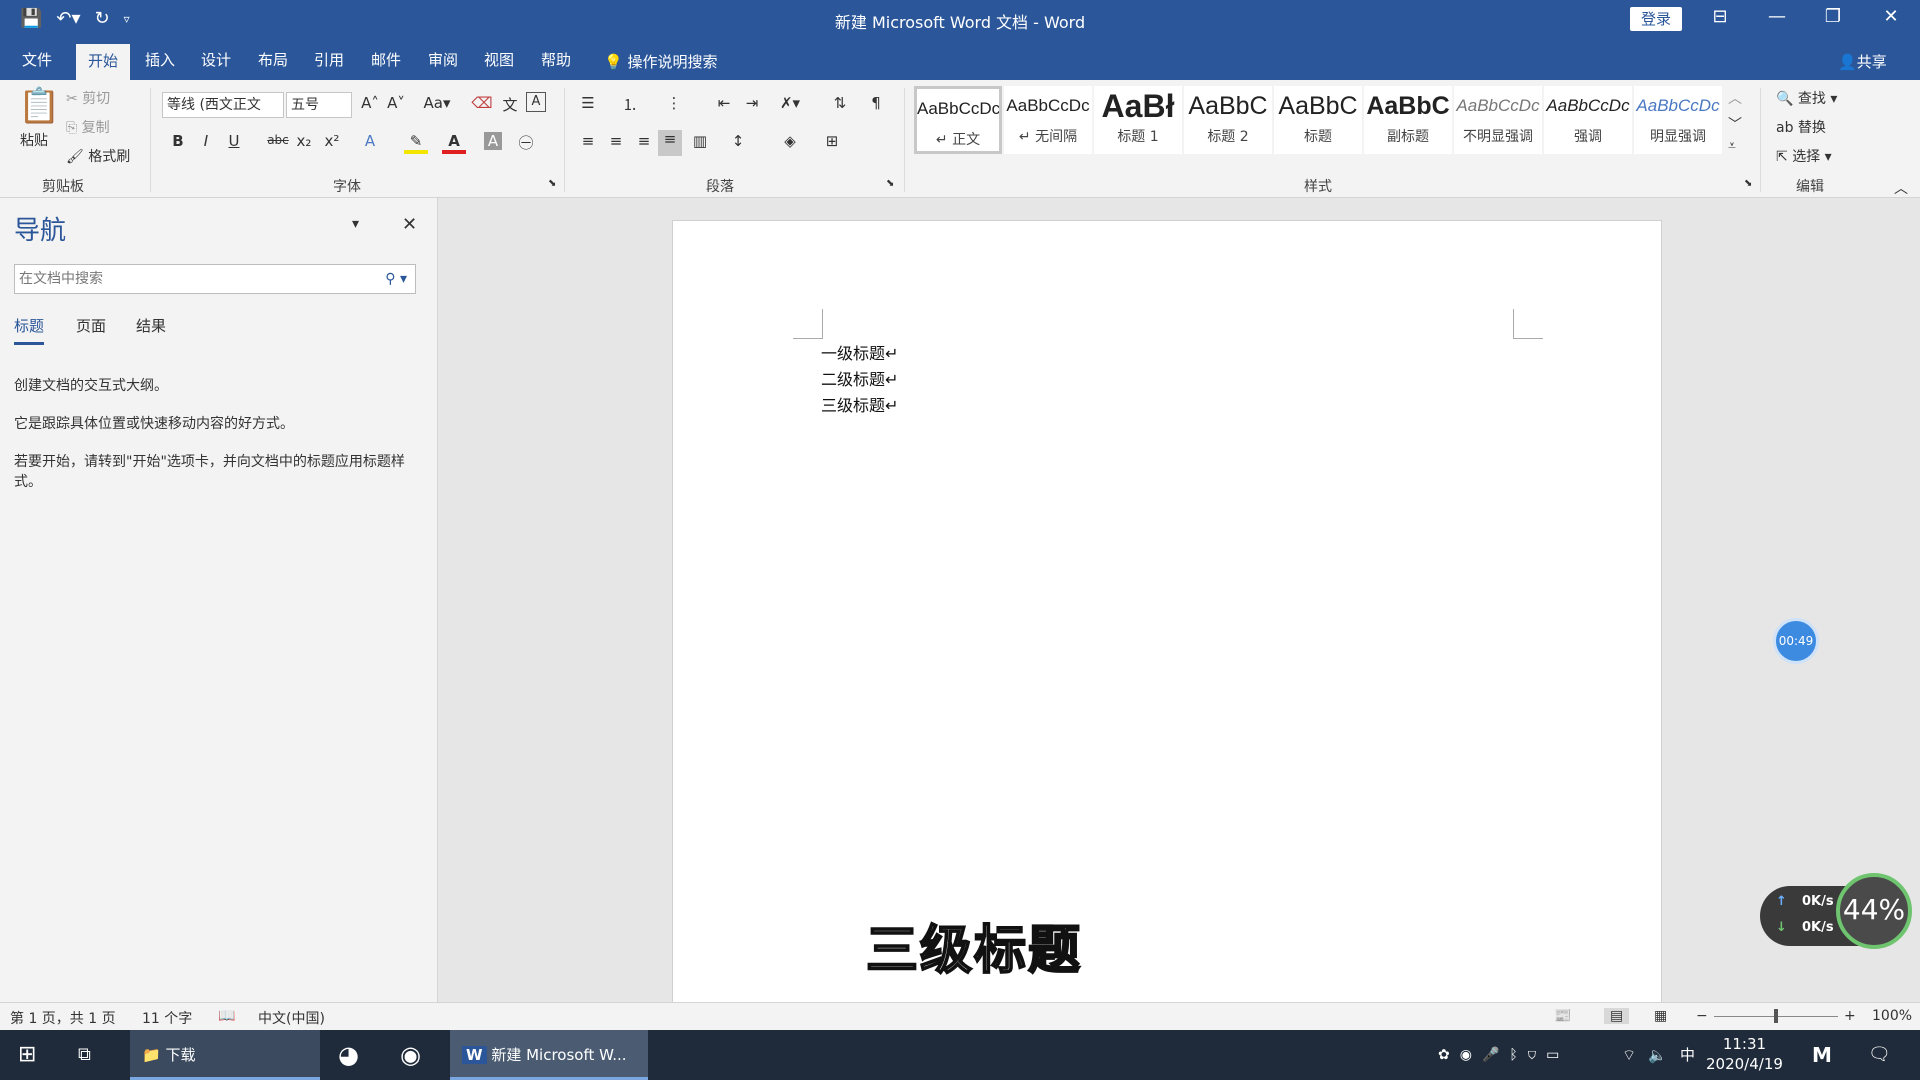  Describe the element at coordinates (670, 143) in the screenshot. I see `justify-icon: ≡` at that location.